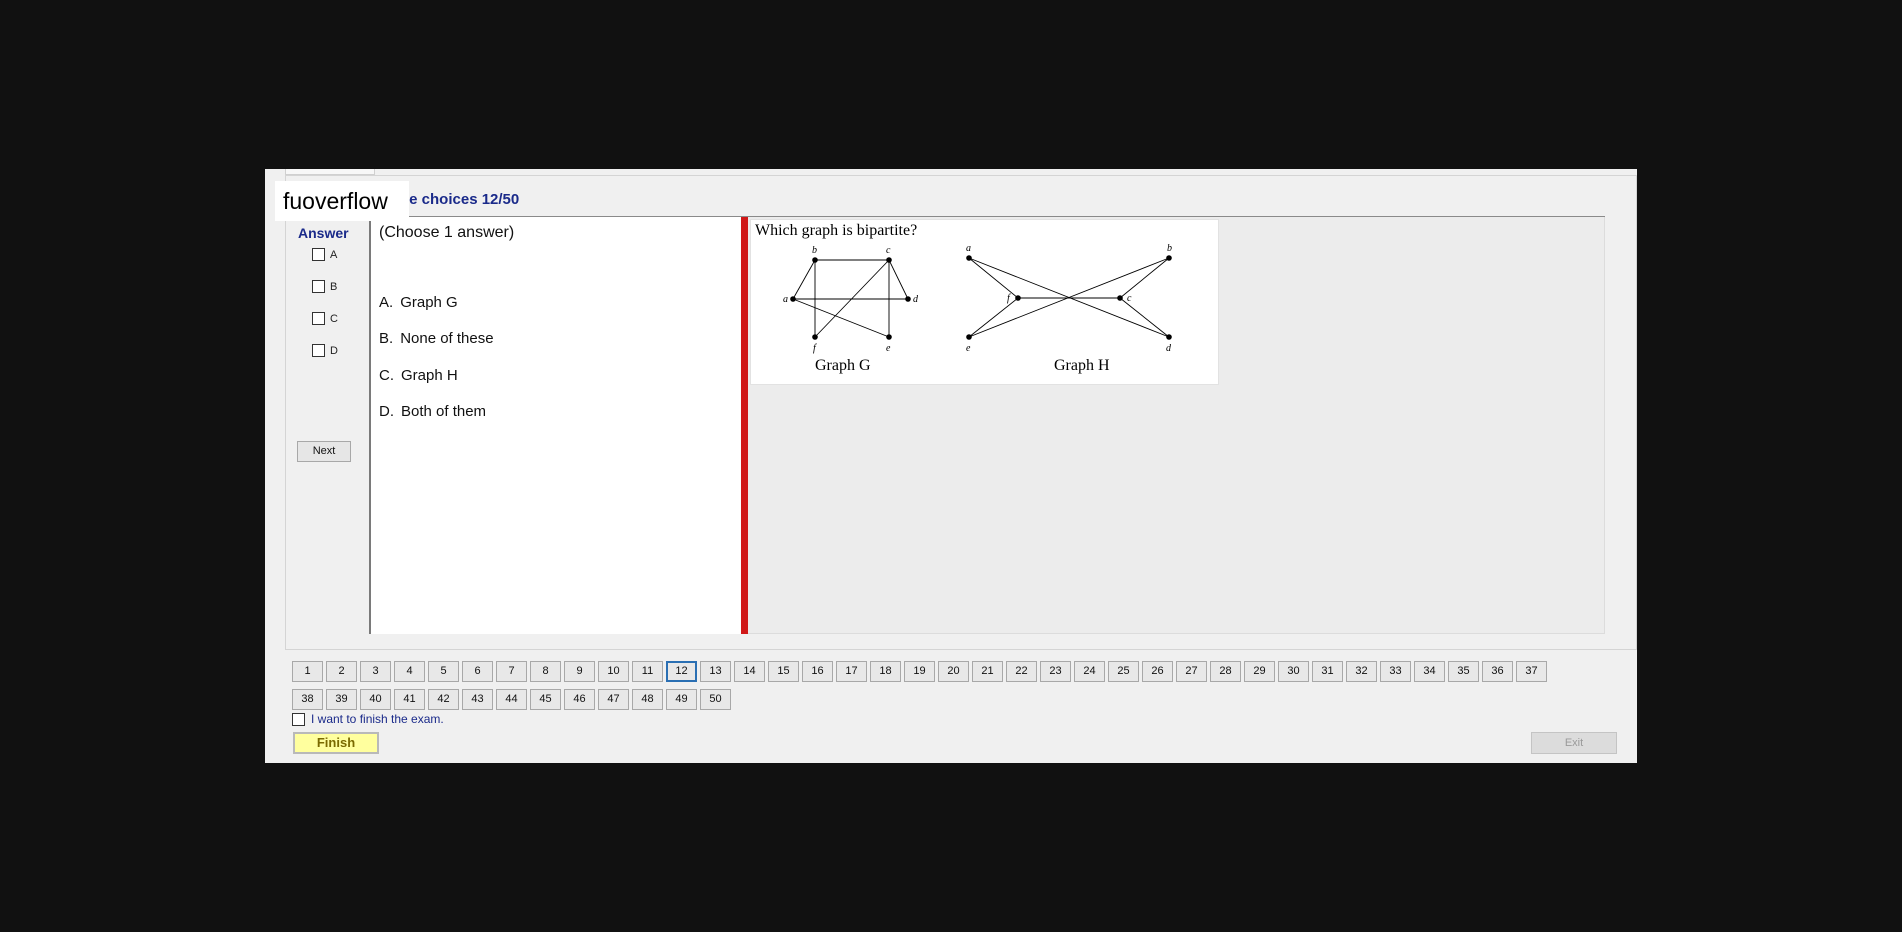  Describe the element at coordinates (323, 233) in the screenshot. I see `answer-heading: Answer` at that location.